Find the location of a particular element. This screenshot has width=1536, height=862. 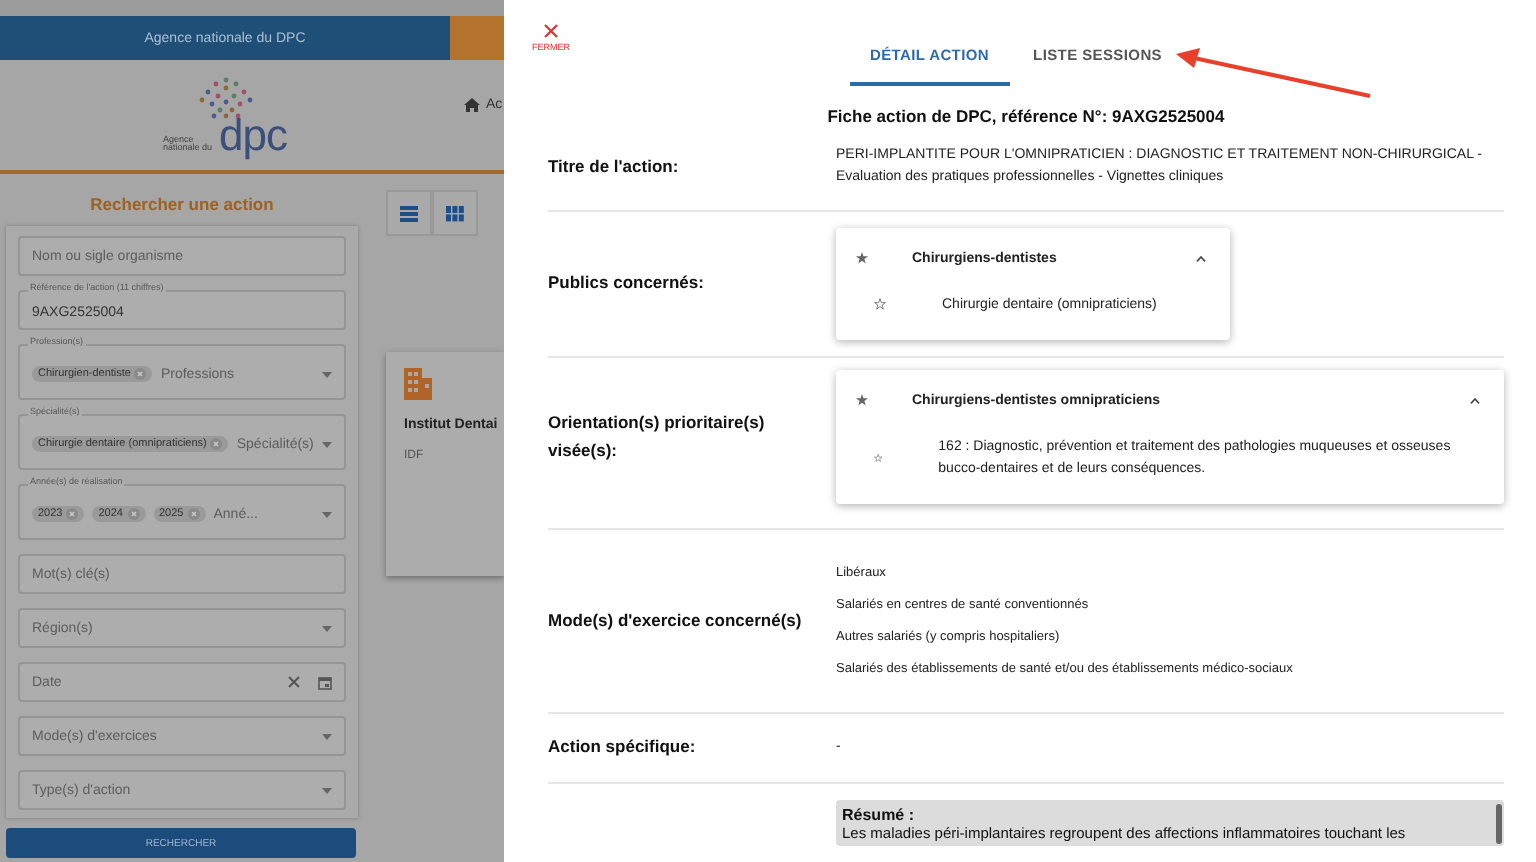

close-icon is located at coordinates (551, 31).